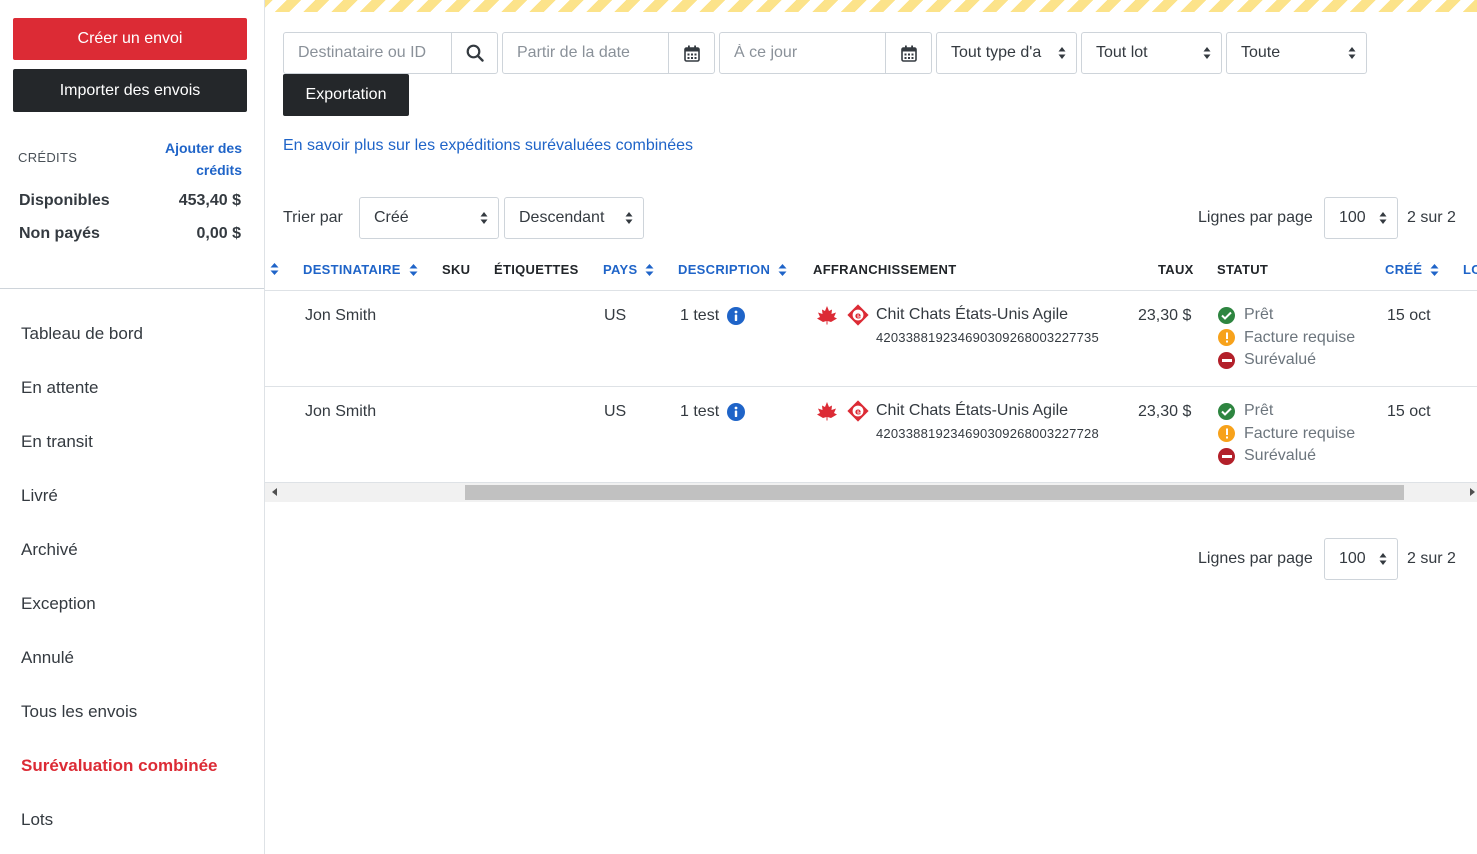 The width and height of the screenshot is (1477, 854). I want to click on all-select: Toute, so click(1296, 53).